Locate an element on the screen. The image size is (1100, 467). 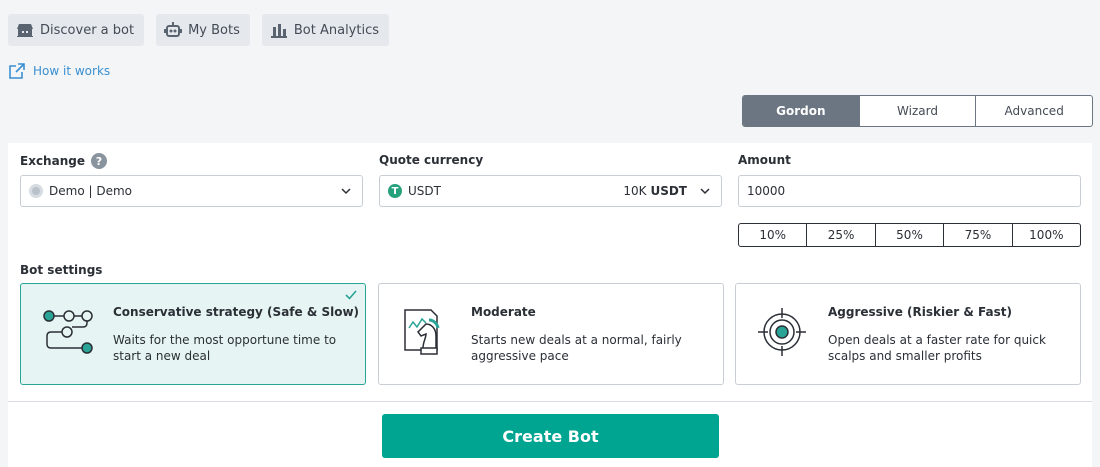
check-icon is located at coordinates (351, 295).